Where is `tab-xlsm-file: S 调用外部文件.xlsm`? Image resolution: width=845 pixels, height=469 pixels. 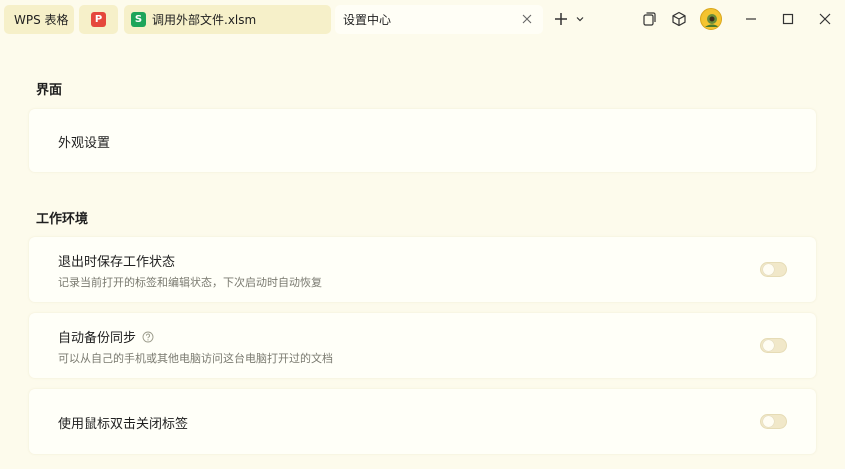 tab-xlsm-file: S 调用外部文件.xlsm is located at coordinates (227, 19).